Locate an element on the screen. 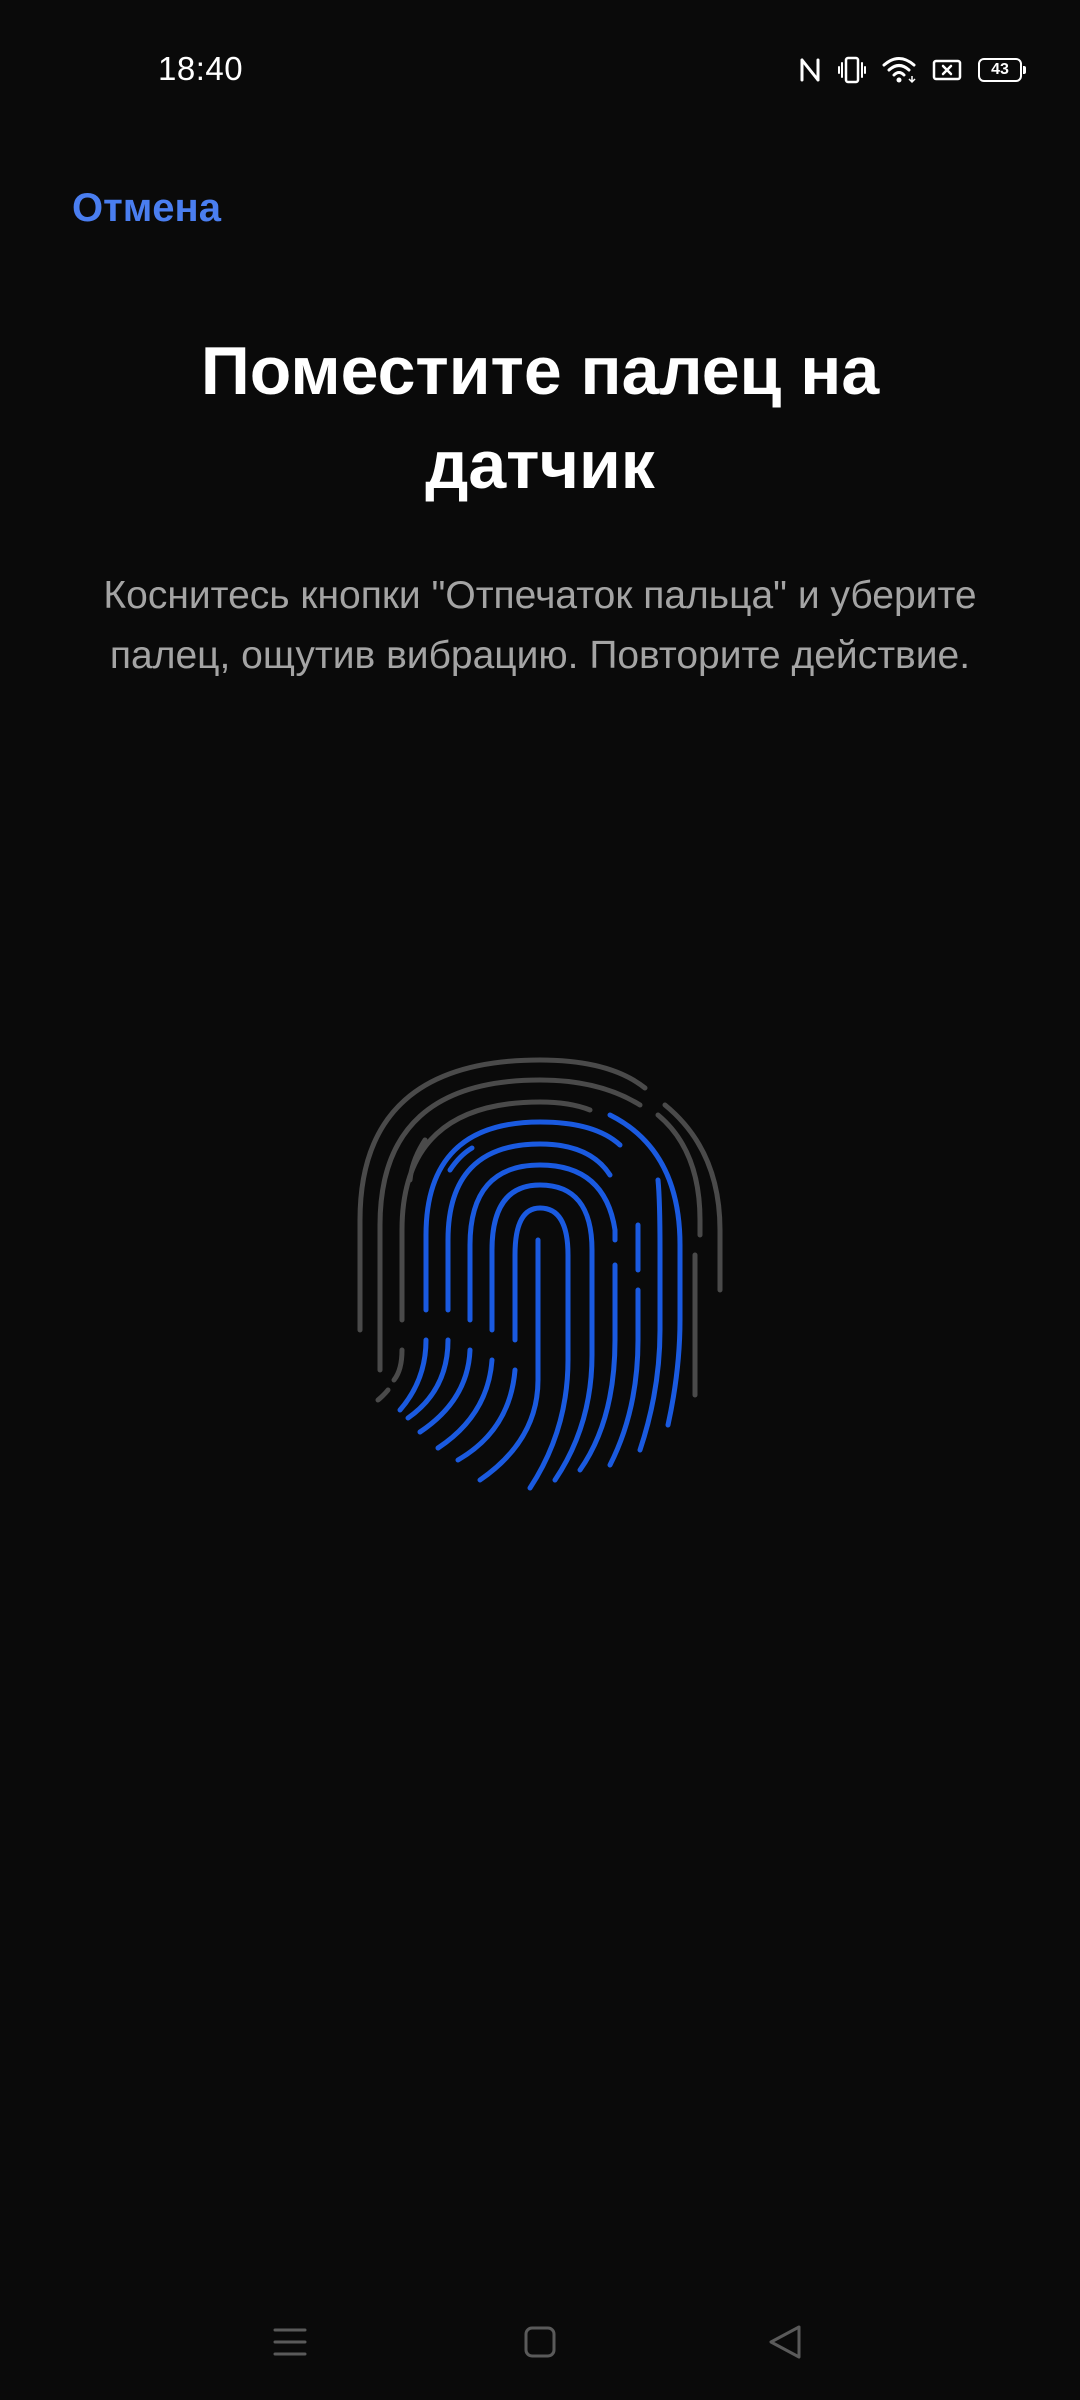  status-icons: 43 is located at coordinates (912, 70).